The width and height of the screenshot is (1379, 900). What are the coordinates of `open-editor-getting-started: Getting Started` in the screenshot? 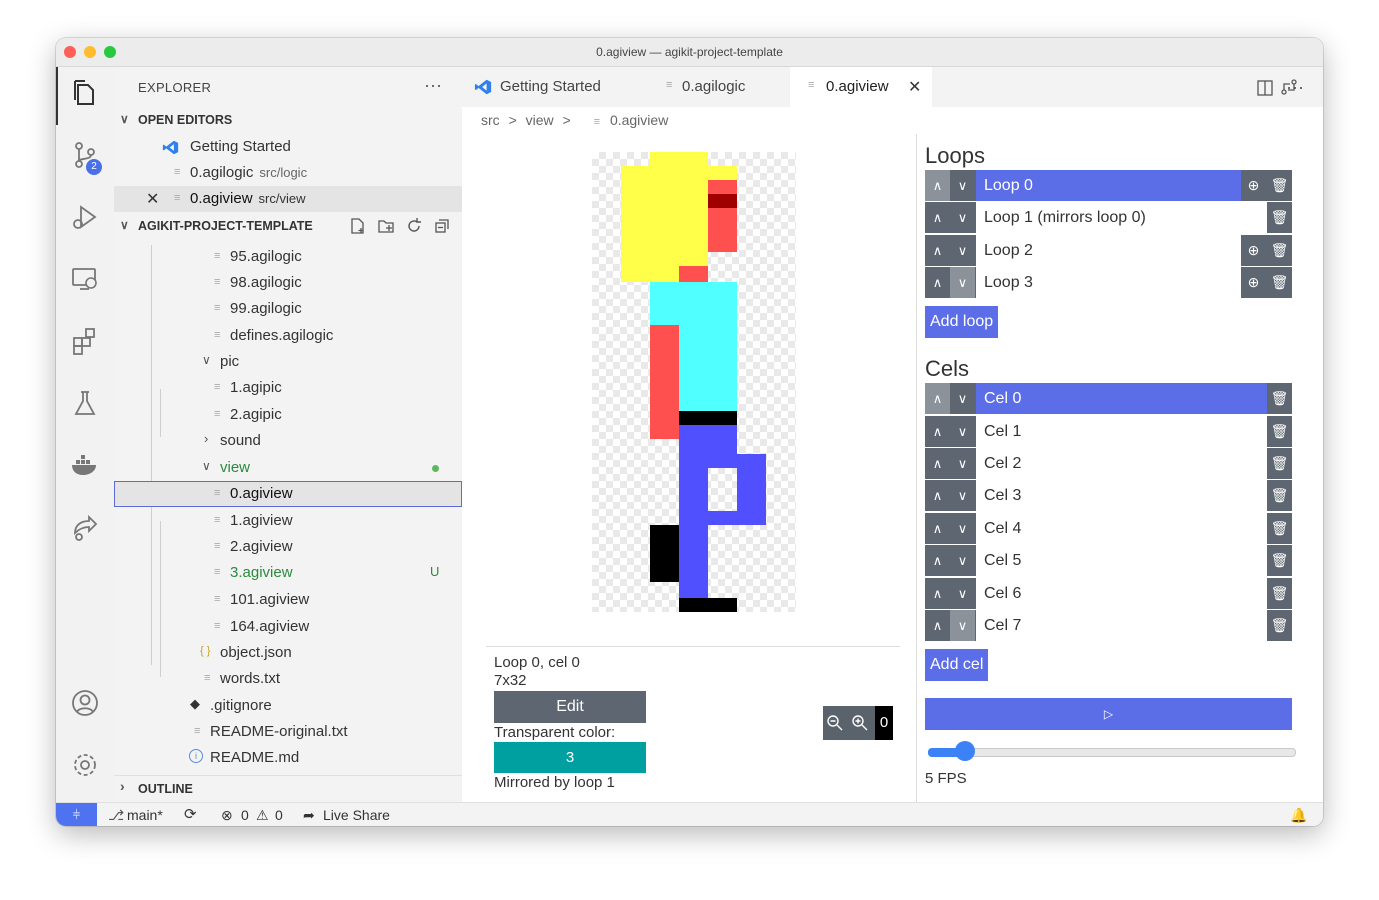 It's located at (288, 147).